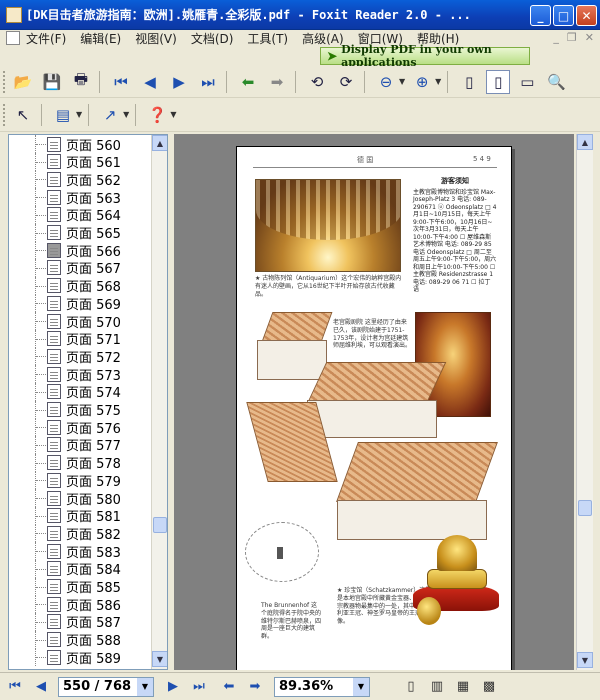 This screenshot has width=600, height=700. Describe the element at coordinates (65, 267) in the screenshot. I see `bookmark-item: 页面 567` at that location.